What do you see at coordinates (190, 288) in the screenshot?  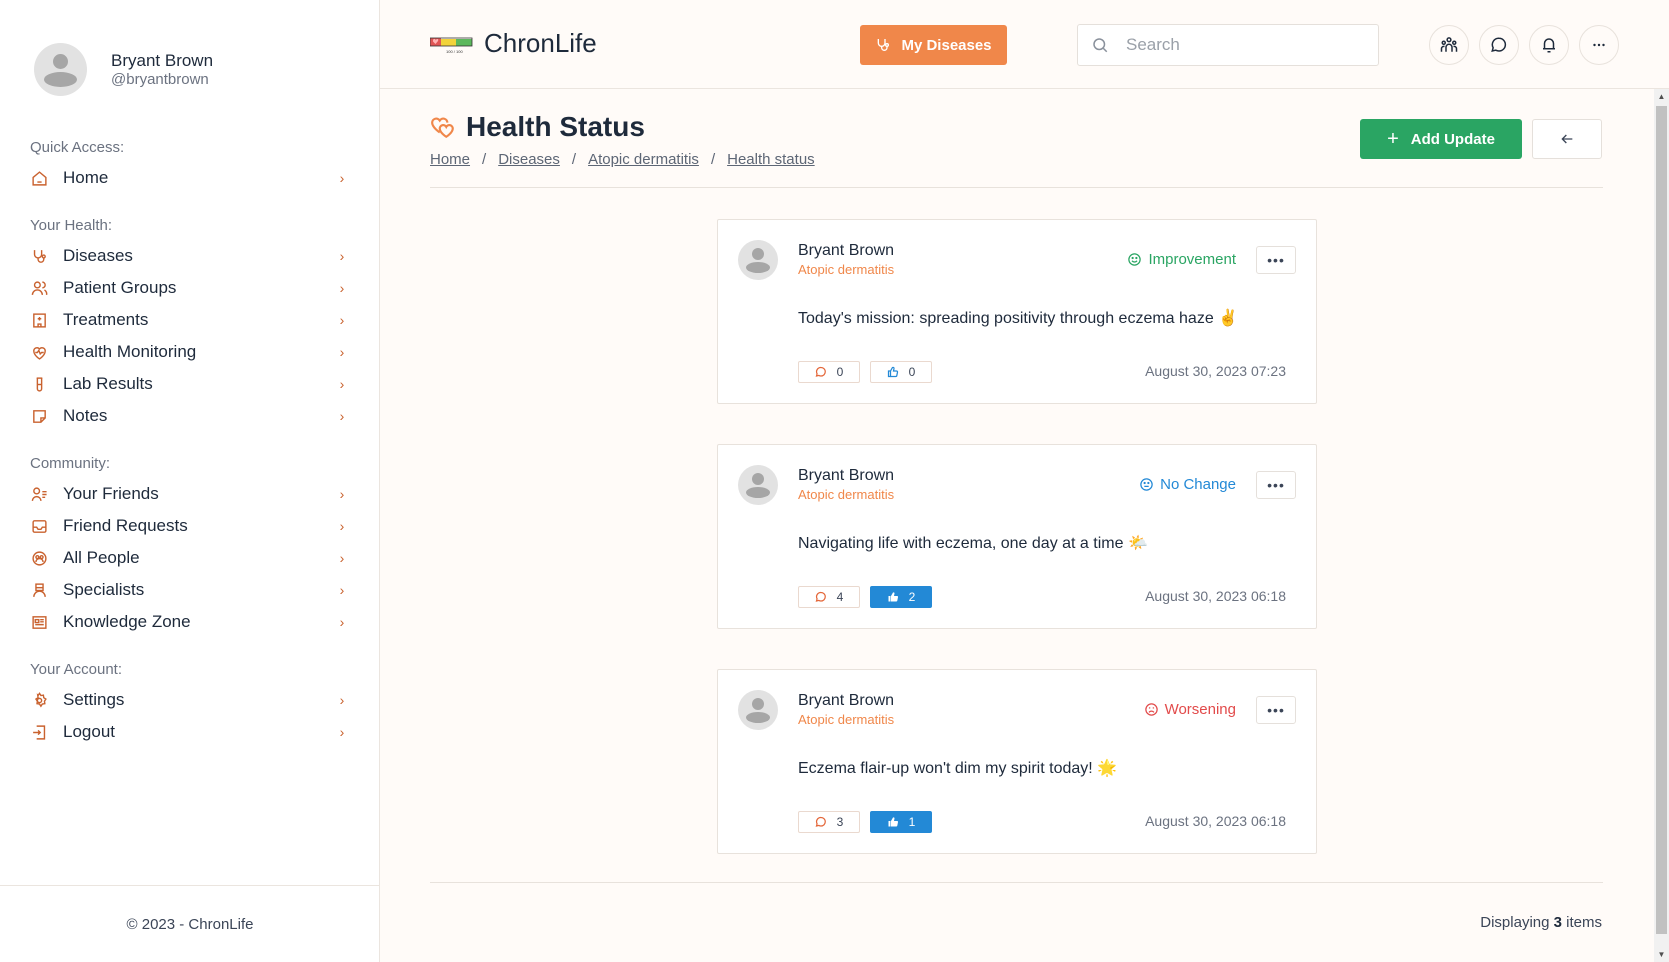 I see `sidebar-item-patient-groups: Patient Groups ›` at bounding box center [190, 288].